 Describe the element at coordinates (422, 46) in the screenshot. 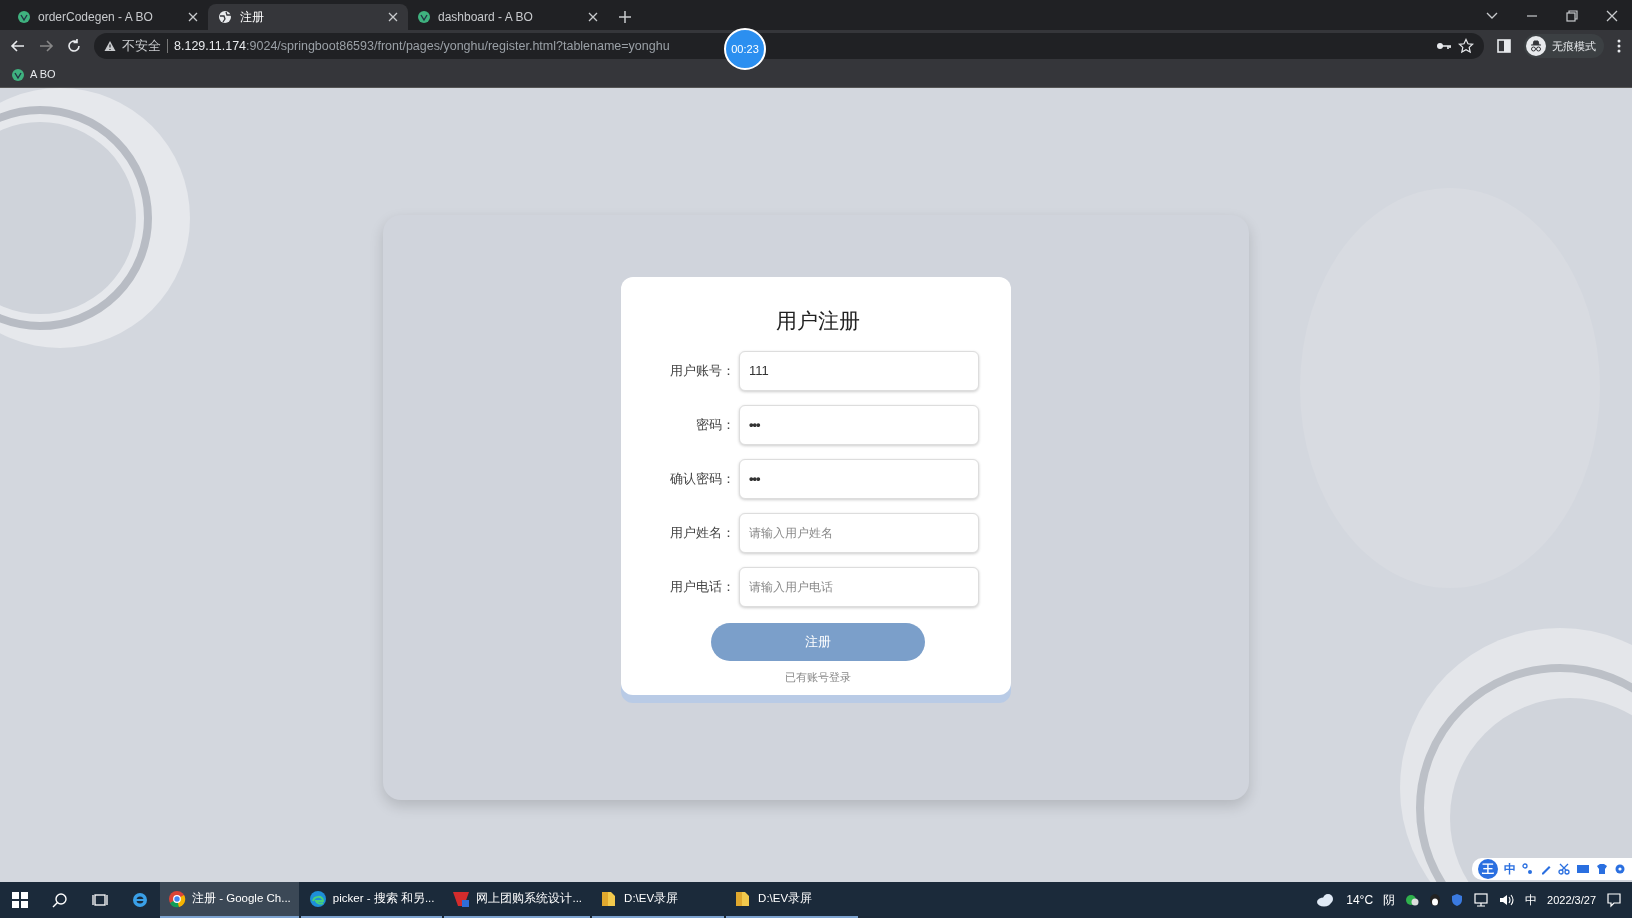

I see `url-text: 8.129.11.174:9024/springboot86593/front/pages/yonghu/register.html?tablename=yonghu` at that location.